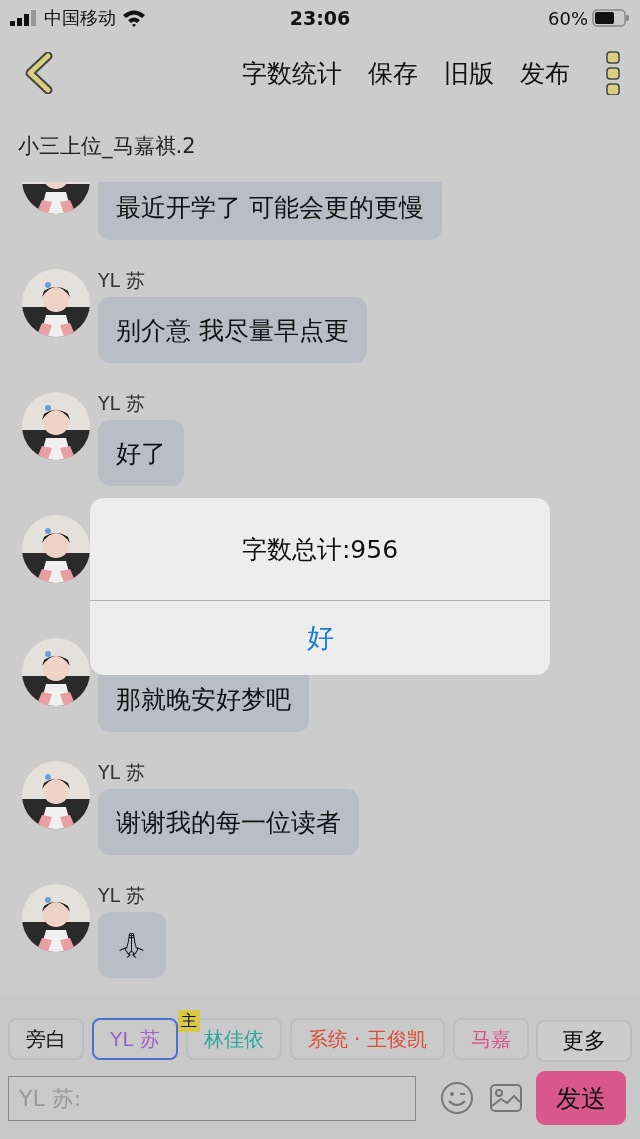 This screenshot has width=640, height=1139. What do you see at coordinates (292, 73) in the screenshot?
I see `toolbar-action: 字数统计` at bounding box center [292, 73].